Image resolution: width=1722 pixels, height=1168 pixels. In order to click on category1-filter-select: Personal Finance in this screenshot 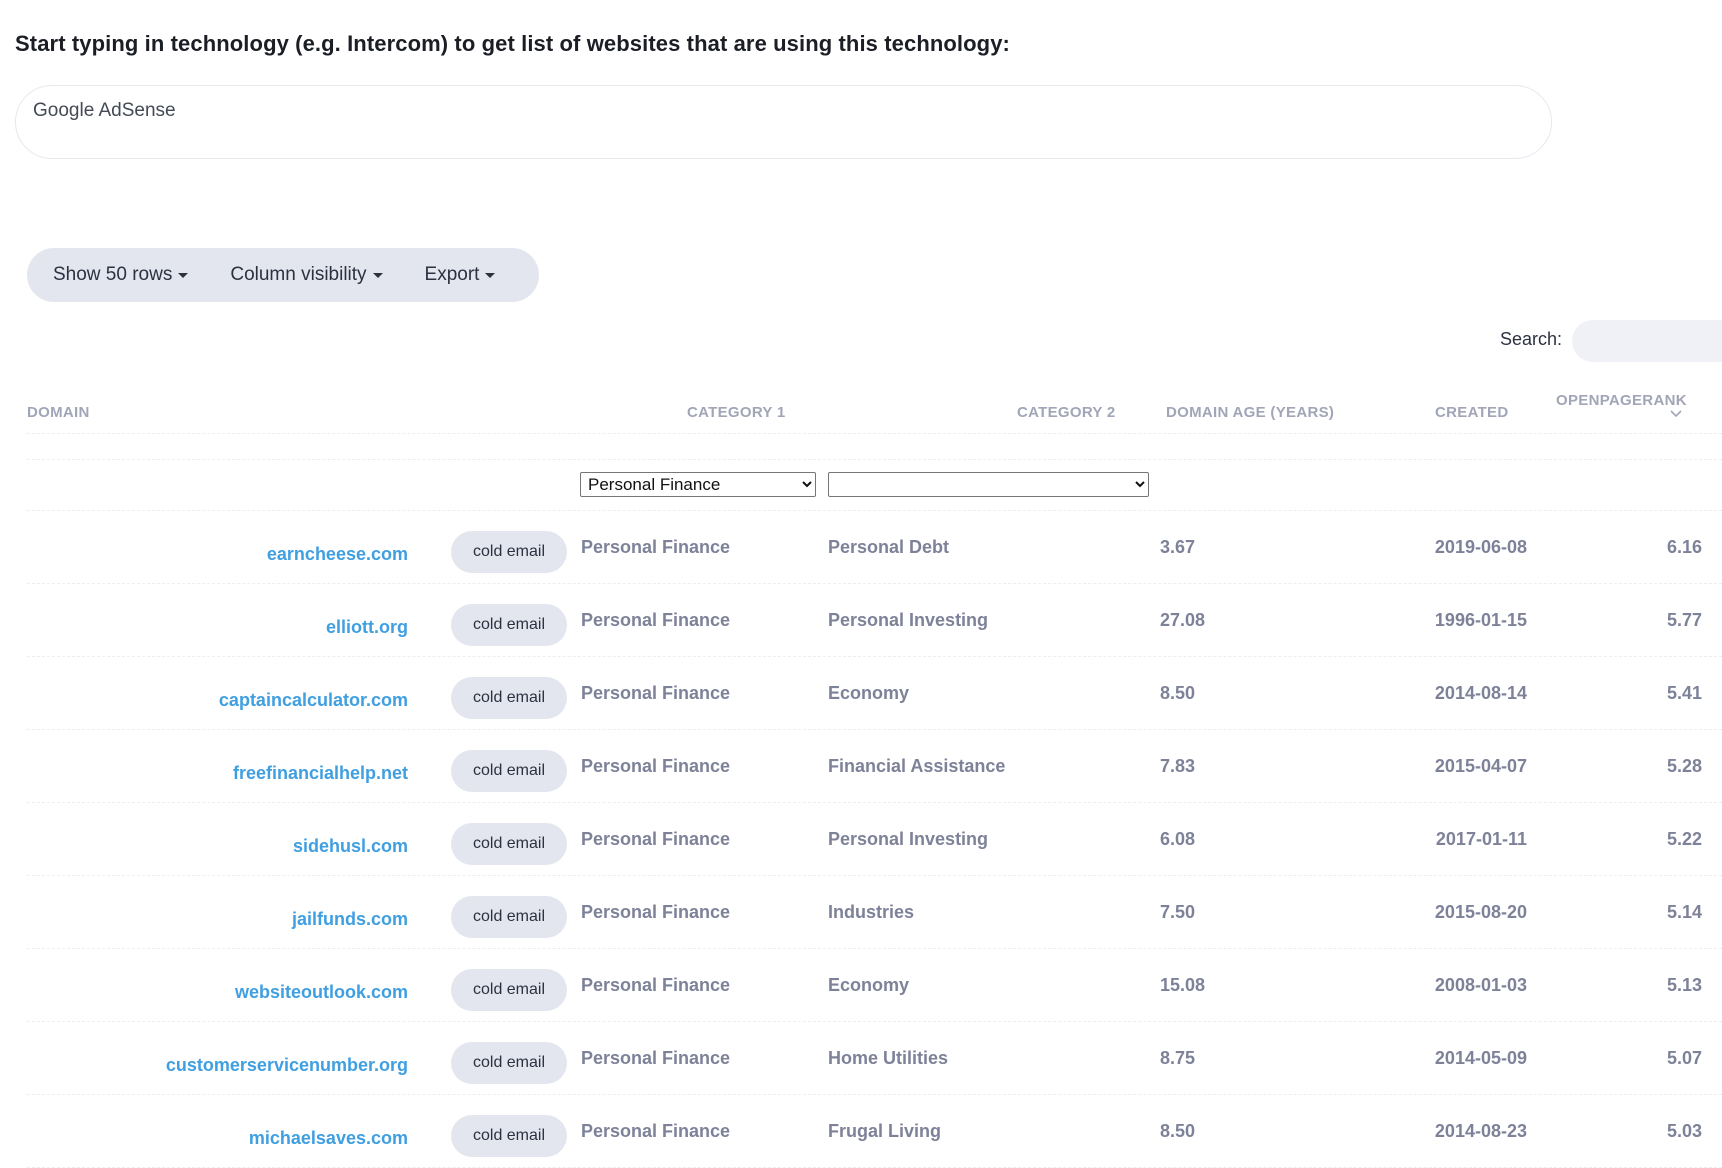, I will do `click(698, 484)`.